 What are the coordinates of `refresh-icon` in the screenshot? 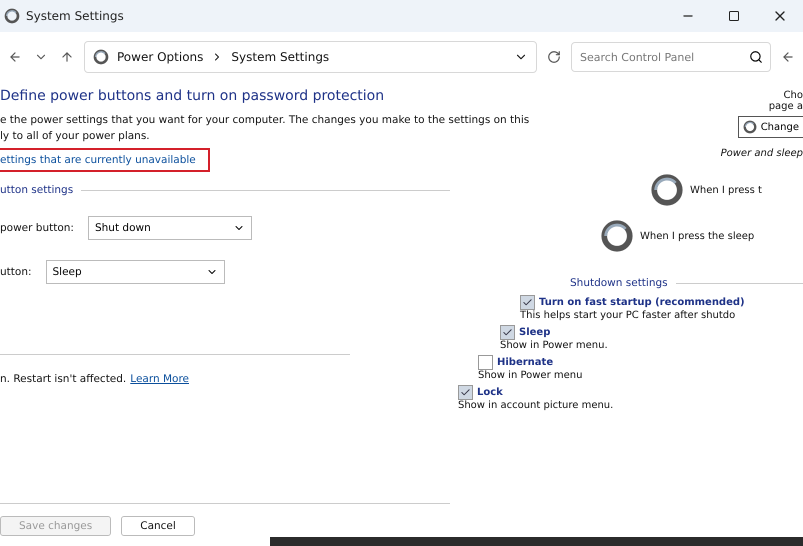 It's located at (554, 57).